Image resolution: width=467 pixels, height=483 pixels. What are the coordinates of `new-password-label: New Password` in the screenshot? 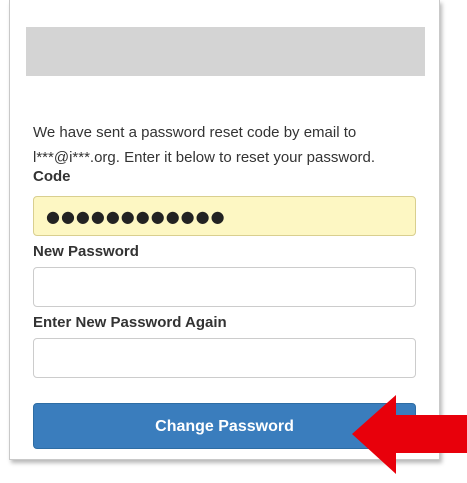 It's located at (86, 251).